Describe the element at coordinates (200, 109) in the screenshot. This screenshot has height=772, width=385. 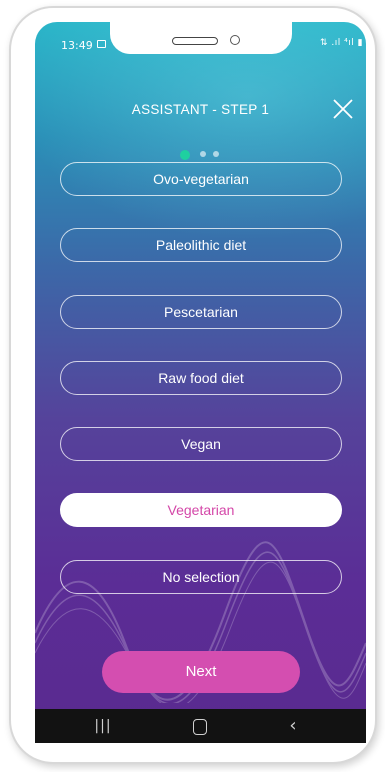
I see `page-title: ASSISTANT - STEP 1` at that location.